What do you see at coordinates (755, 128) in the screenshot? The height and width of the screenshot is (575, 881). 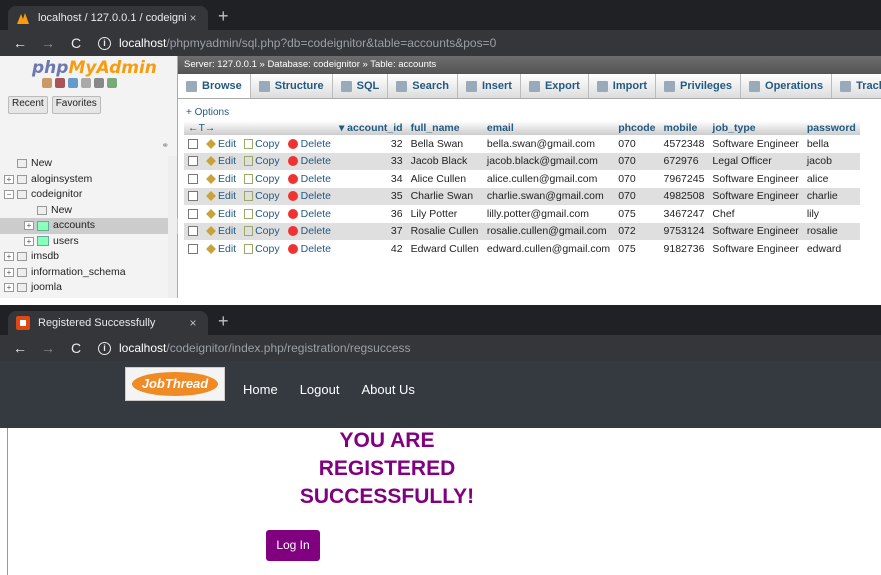 I see `column-header-job-type: job_type` at bounding box center [755, 128].